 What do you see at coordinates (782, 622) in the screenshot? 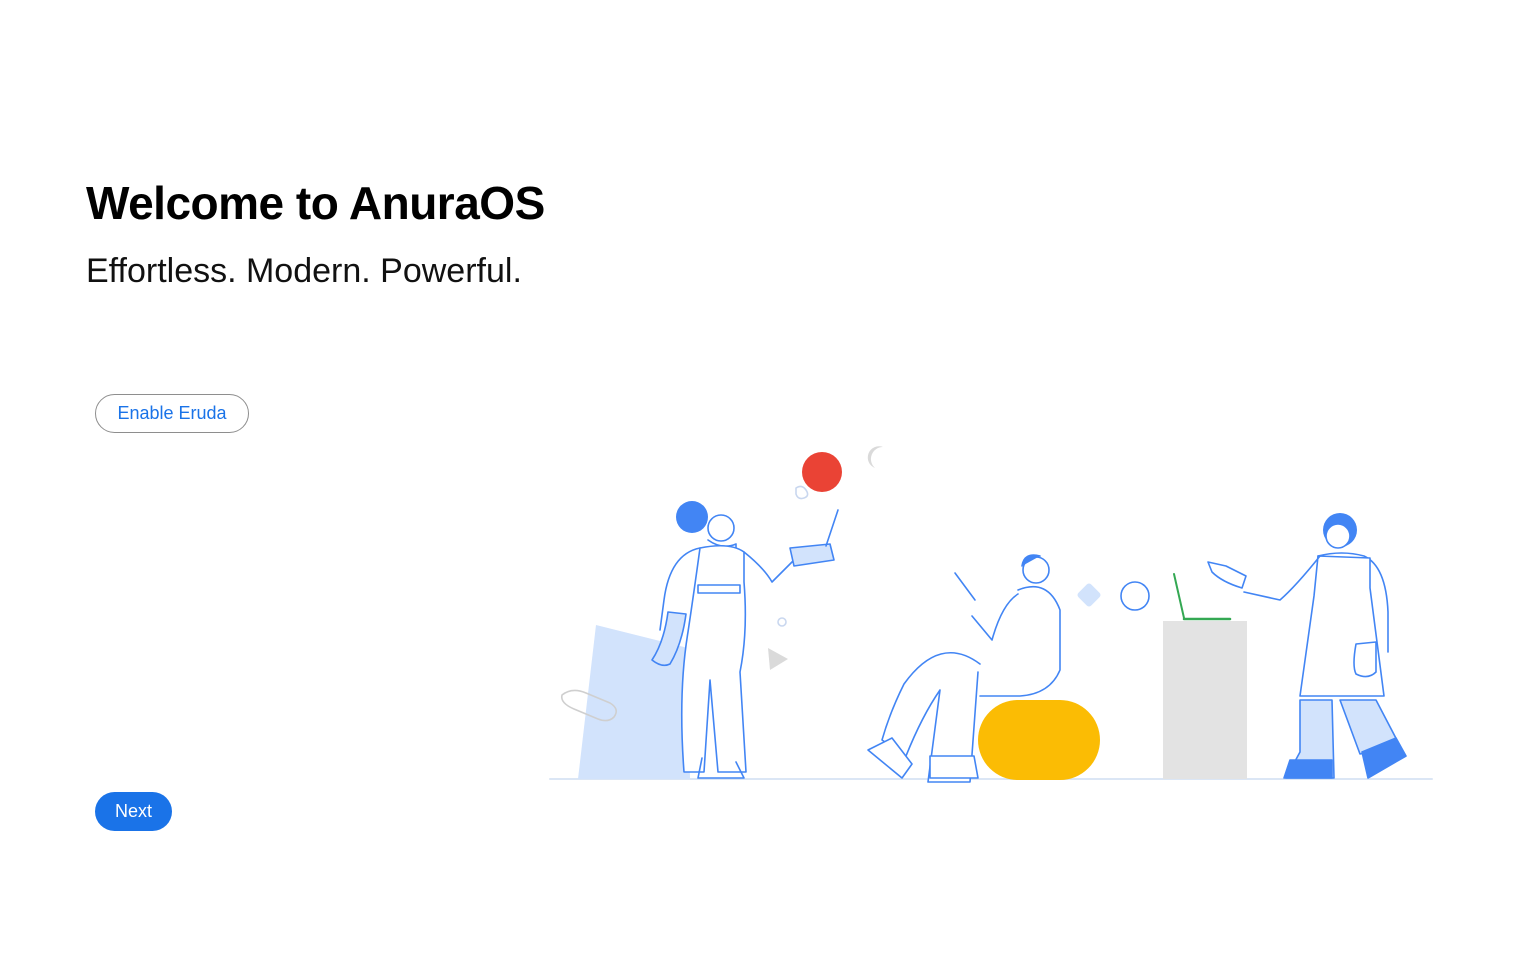
I see `small-ring-shape` at bounding box center [782, 622].